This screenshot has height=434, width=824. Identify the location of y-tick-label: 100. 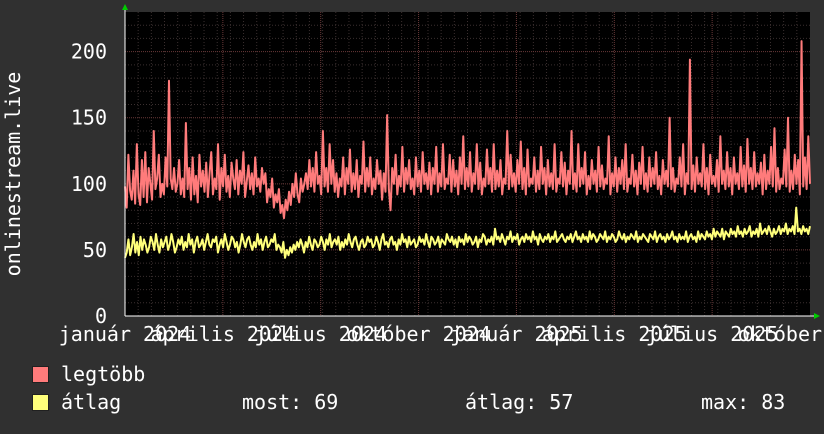
(89, 184).